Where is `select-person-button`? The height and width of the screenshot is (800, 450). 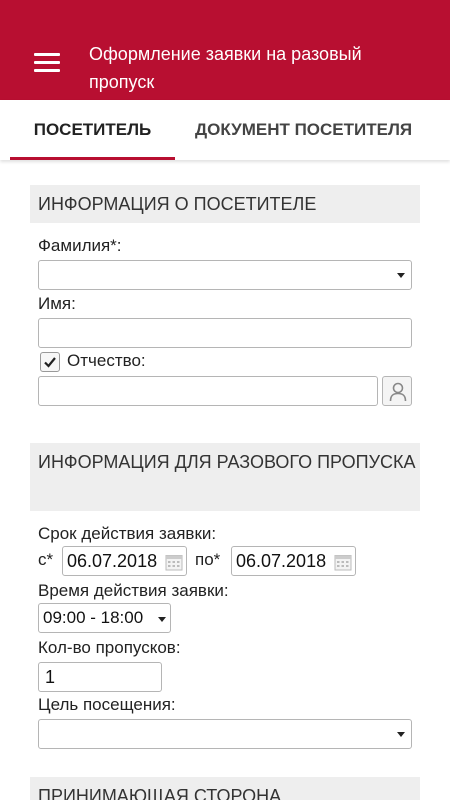 select-person-button is located at coordinates (397, 391).